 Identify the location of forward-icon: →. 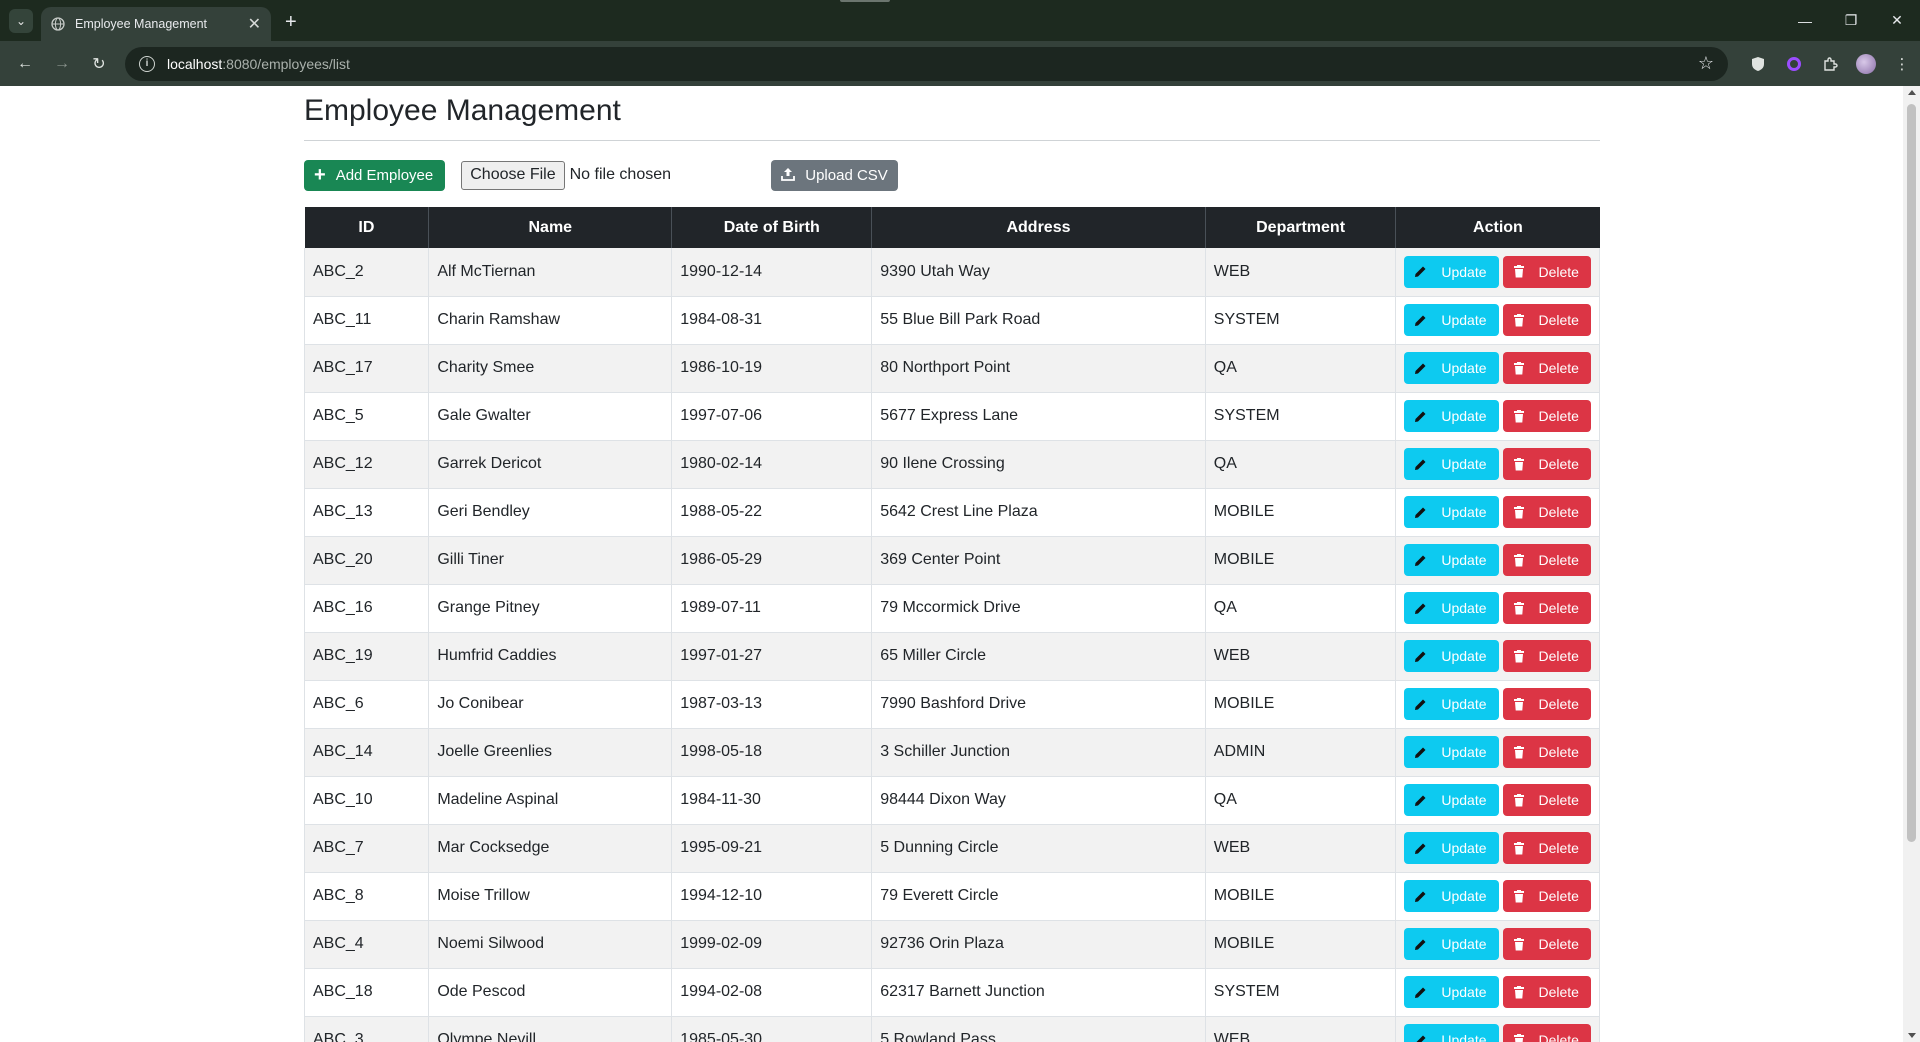
(62, 64).